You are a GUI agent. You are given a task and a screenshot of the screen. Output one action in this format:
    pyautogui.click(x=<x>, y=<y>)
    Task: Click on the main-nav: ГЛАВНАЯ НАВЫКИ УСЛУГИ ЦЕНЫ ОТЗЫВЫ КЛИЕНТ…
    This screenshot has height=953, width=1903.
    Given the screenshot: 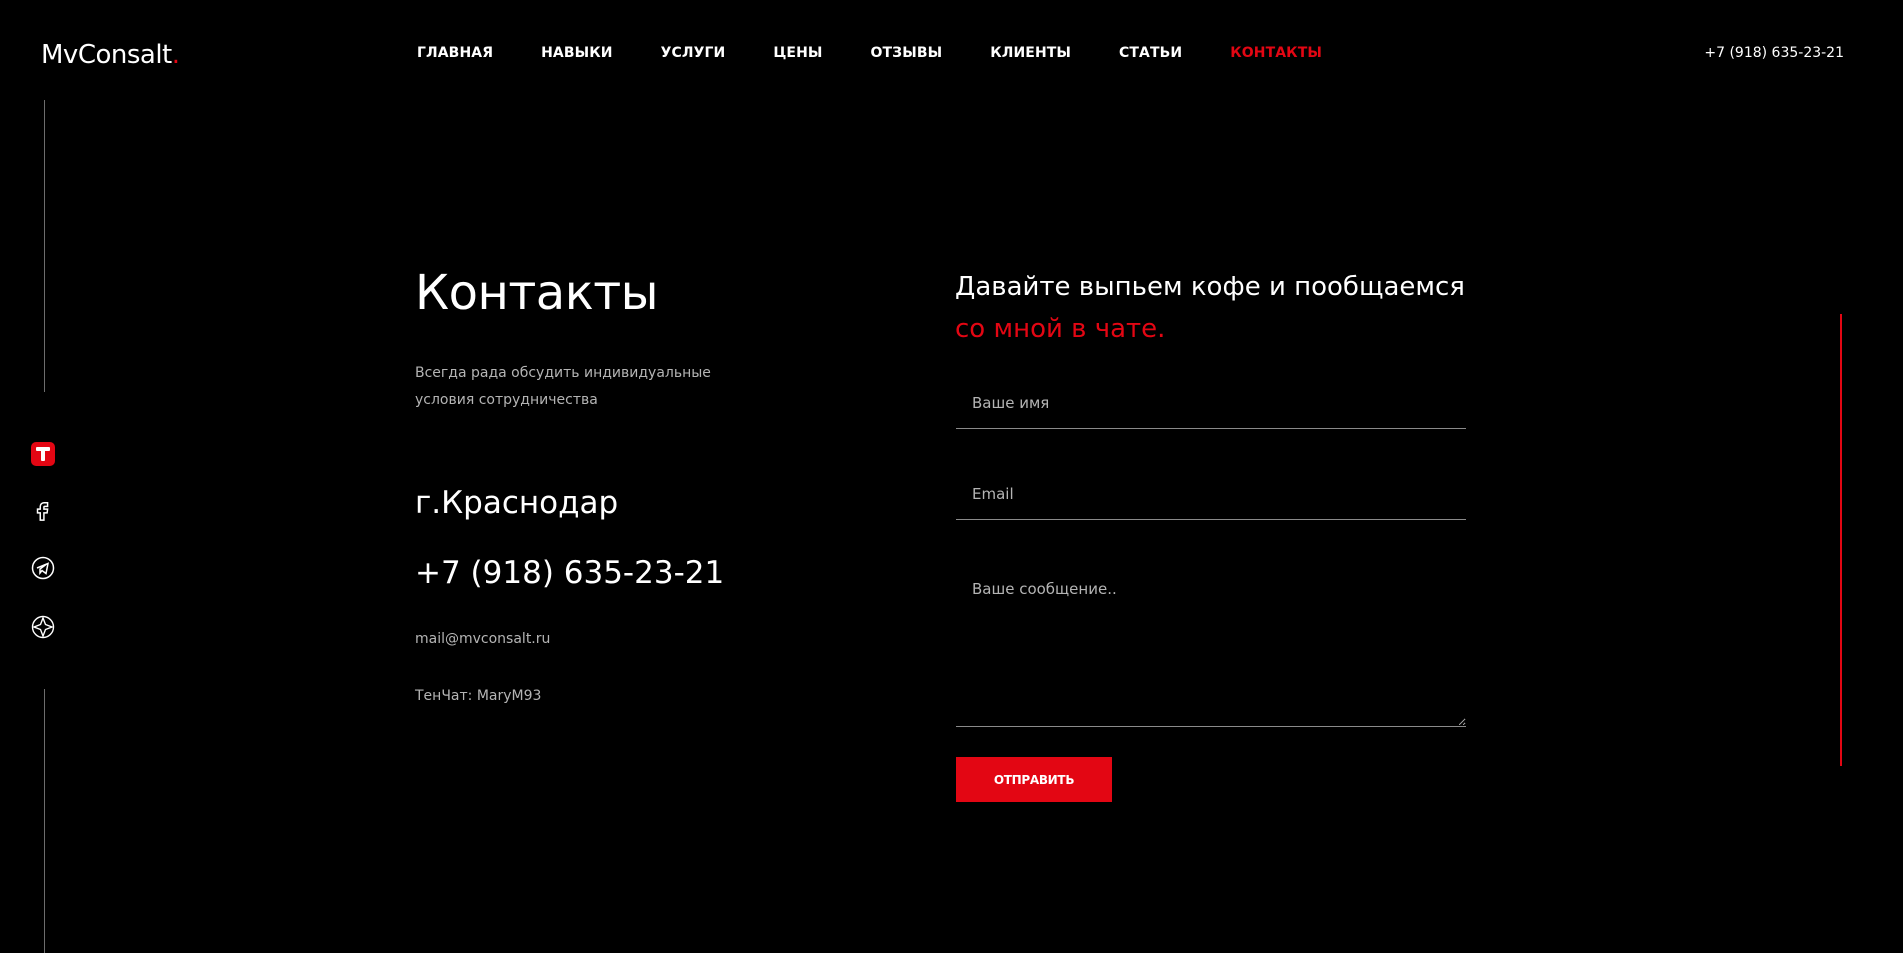 What is the action you would take?
    pyautogui.click(x=893, y=53)
    